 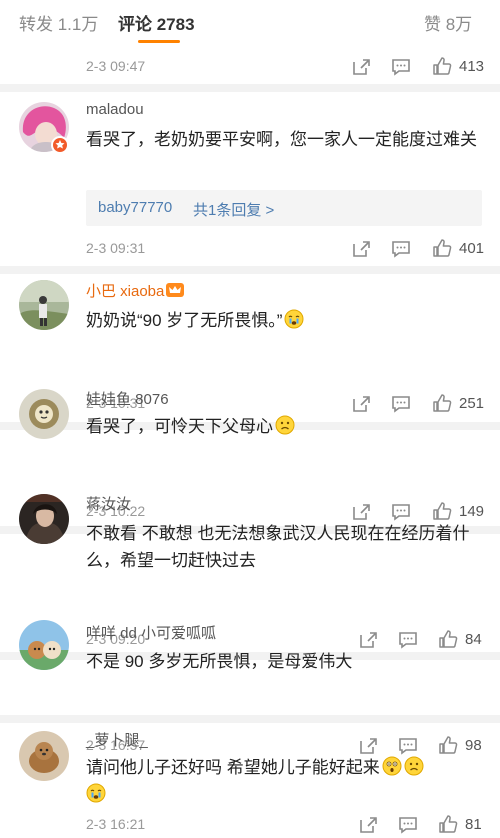 What do you see at coordinates (159, 41) in the screenshot?
I see `active-tab-indicator` at bounding box center [159, 41].